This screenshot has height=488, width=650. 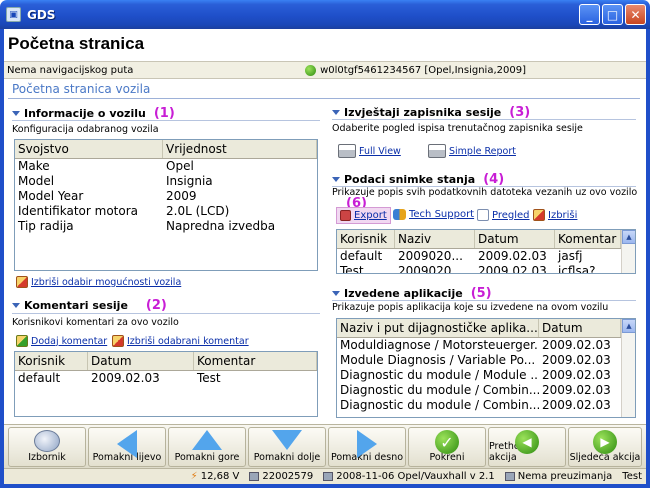 What do you see at coordinates (166, 378) in the screenshot?
I see `table-row: default 2009.02.03 Test` at bounding box center [166, 378].